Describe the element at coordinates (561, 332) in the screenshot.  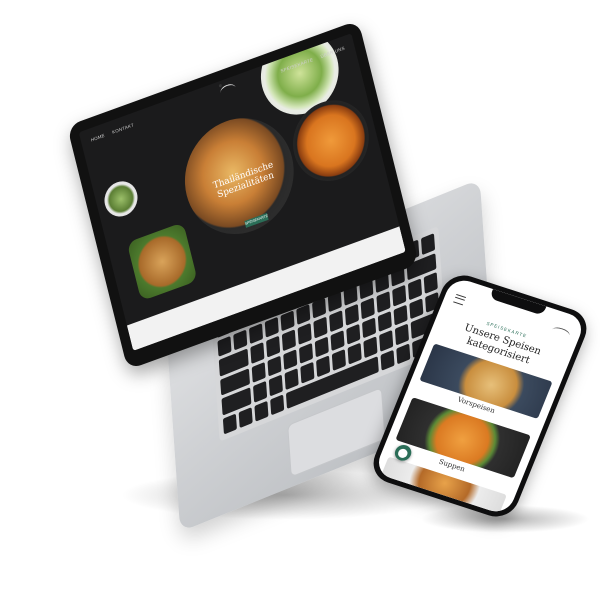
I see `phone-logo-icon` at that location.